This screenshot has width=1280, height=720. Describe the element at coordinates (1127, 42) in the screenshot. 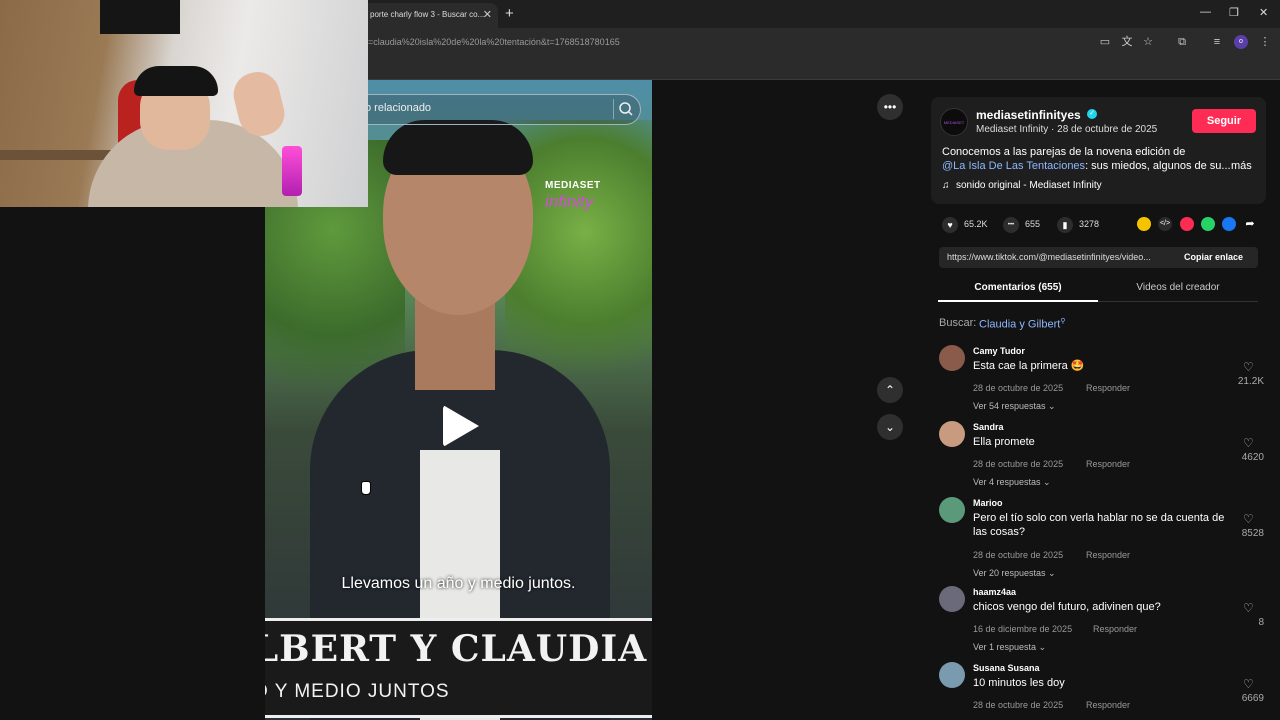

I see `translate-icon: 文` at that location.